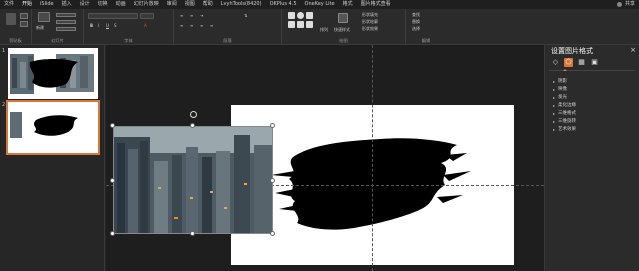 This screenshot has height=271, width=639. I want to click on paste-icon, so click(11, 19).